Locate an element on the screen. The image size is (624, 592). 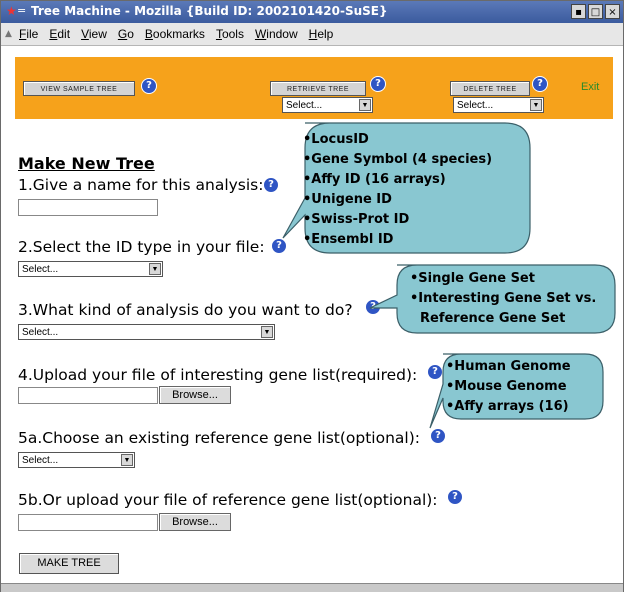
callout-item: •Mouse Genome is located at coordinates (506, 386).